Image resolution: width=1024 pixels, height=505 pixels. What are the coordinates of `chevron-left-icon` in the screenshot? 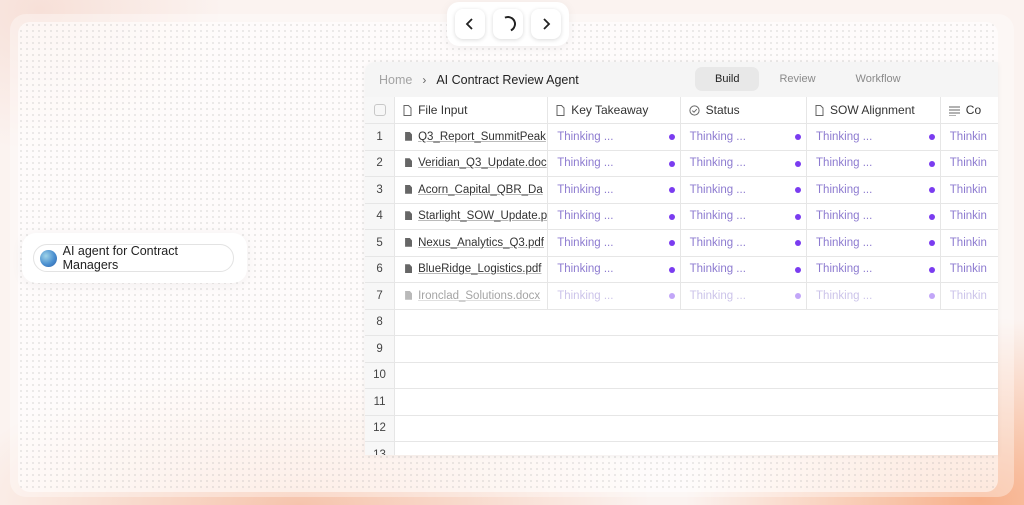 It's located at (469, 24).